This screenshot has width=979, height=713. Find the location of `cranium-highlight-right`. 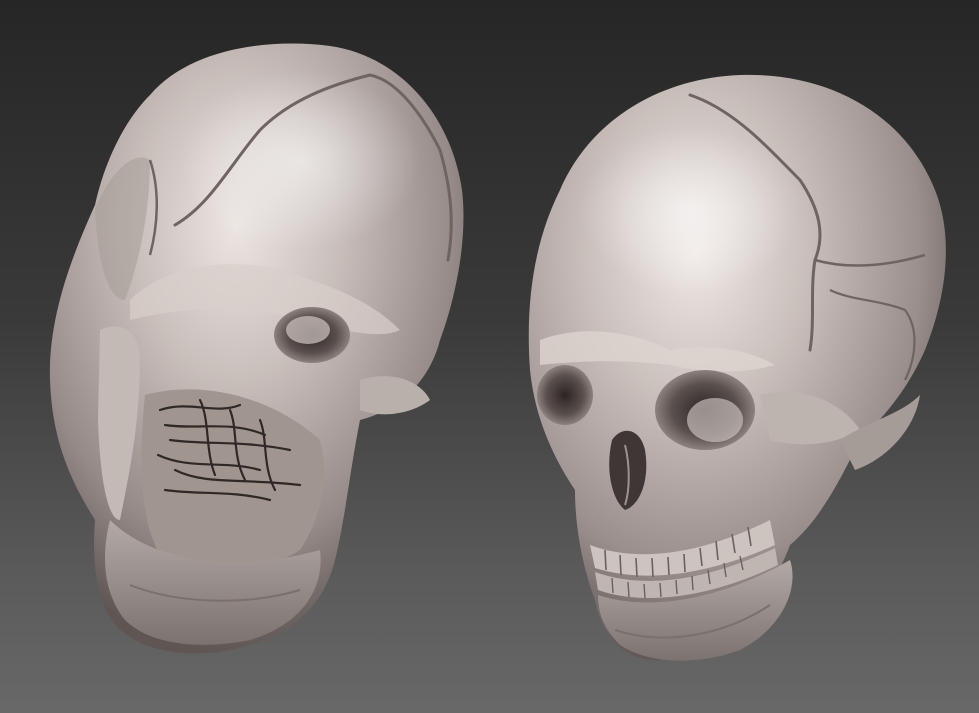

cranium-highlight-right is located at coordinates (690, 210).